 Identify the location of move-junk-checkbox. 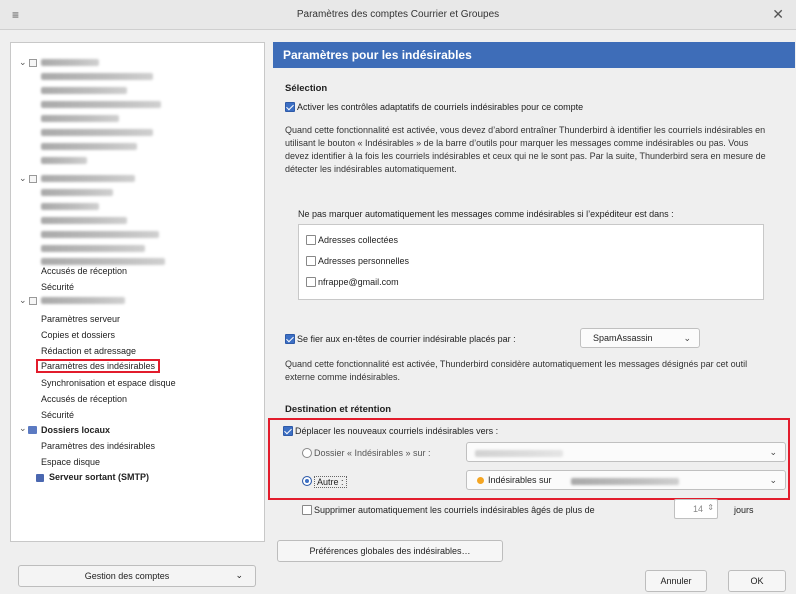
(288, 431).